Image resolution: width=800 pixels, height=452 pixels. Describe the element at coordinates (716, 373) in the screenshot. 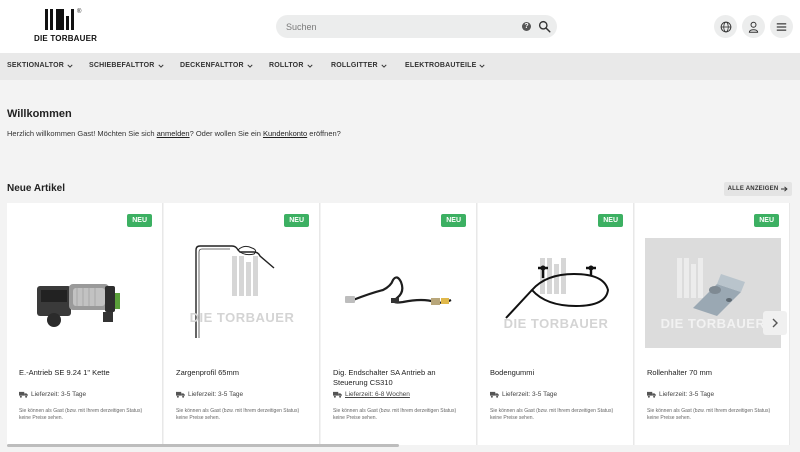

I see `product-name: Rollenhalter 70 mm` at that location.